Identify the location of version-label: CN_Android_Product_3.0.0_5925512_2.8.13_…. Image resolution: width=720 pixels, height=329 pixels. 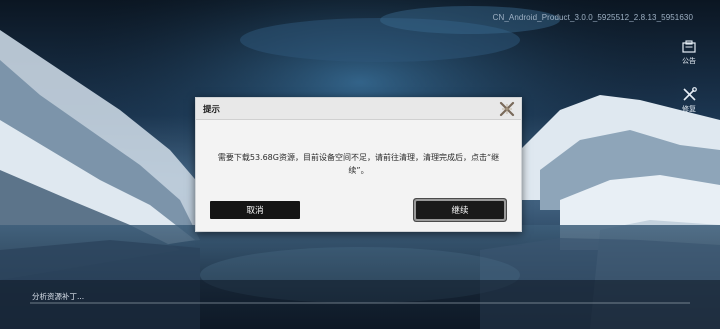
(592, 17).